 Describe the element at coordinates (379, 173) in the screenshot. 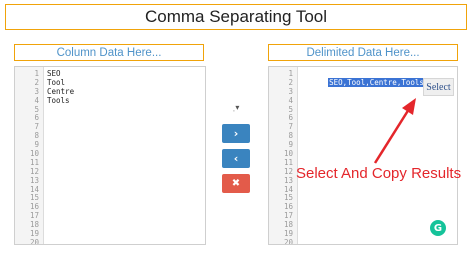

I see `annotation-text: Select And Copy Results` at that location.